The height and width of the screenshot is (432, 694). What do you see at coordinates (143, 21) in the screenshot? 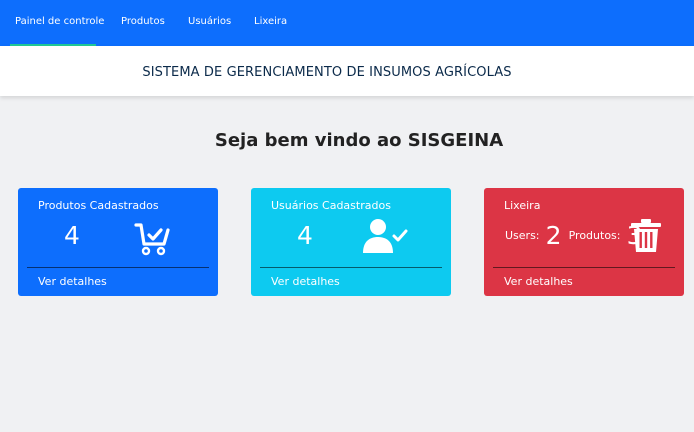
I see `nav-produtos: Produtos` at bounding box center [143, 21].